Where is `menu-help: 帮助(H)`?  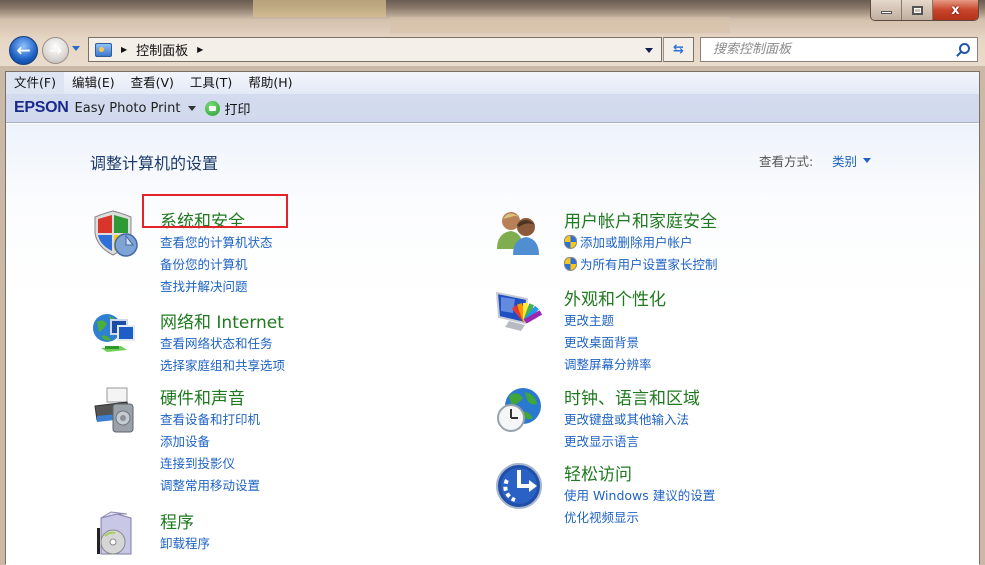
menu-help: 帮助(H) is located at coordinates (270, 83).